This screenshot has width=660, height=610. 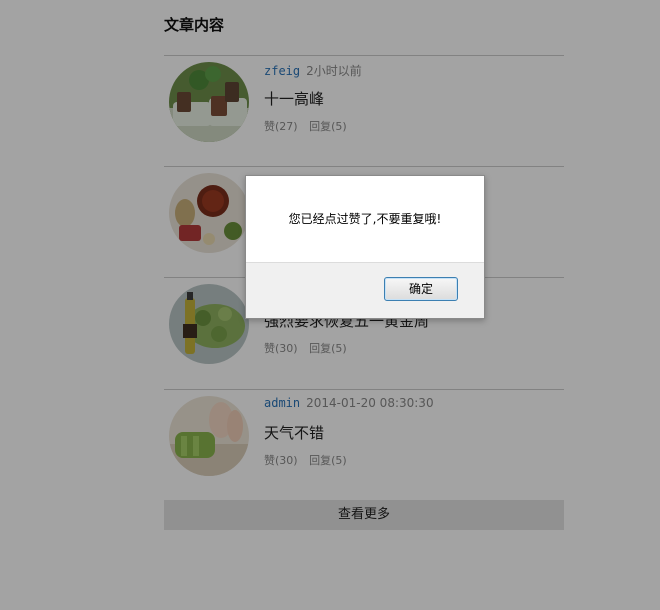 I want to click on dialog-footer: 确定, so click(x=365, y=290).